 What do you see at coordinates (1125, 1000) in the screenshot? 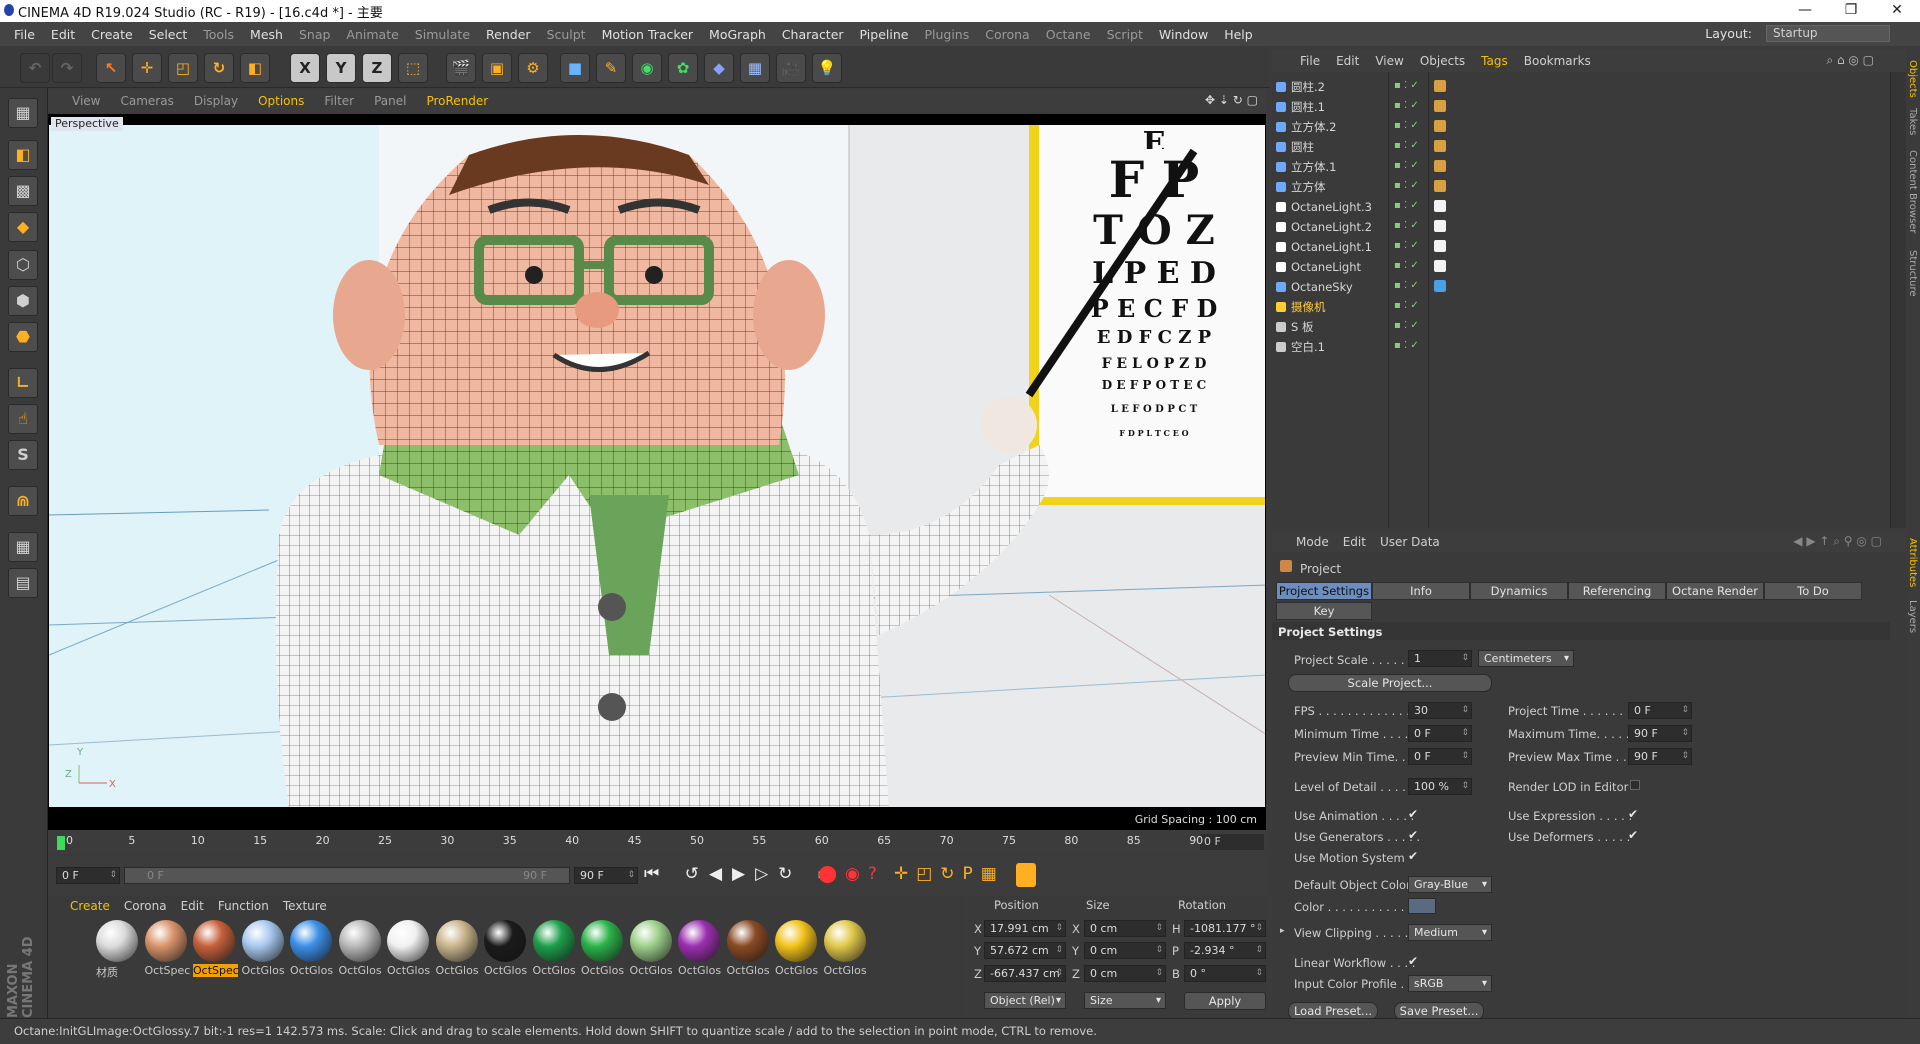
I see `size-mode-dropdown: Size` at bounding box center [1125, 1000].